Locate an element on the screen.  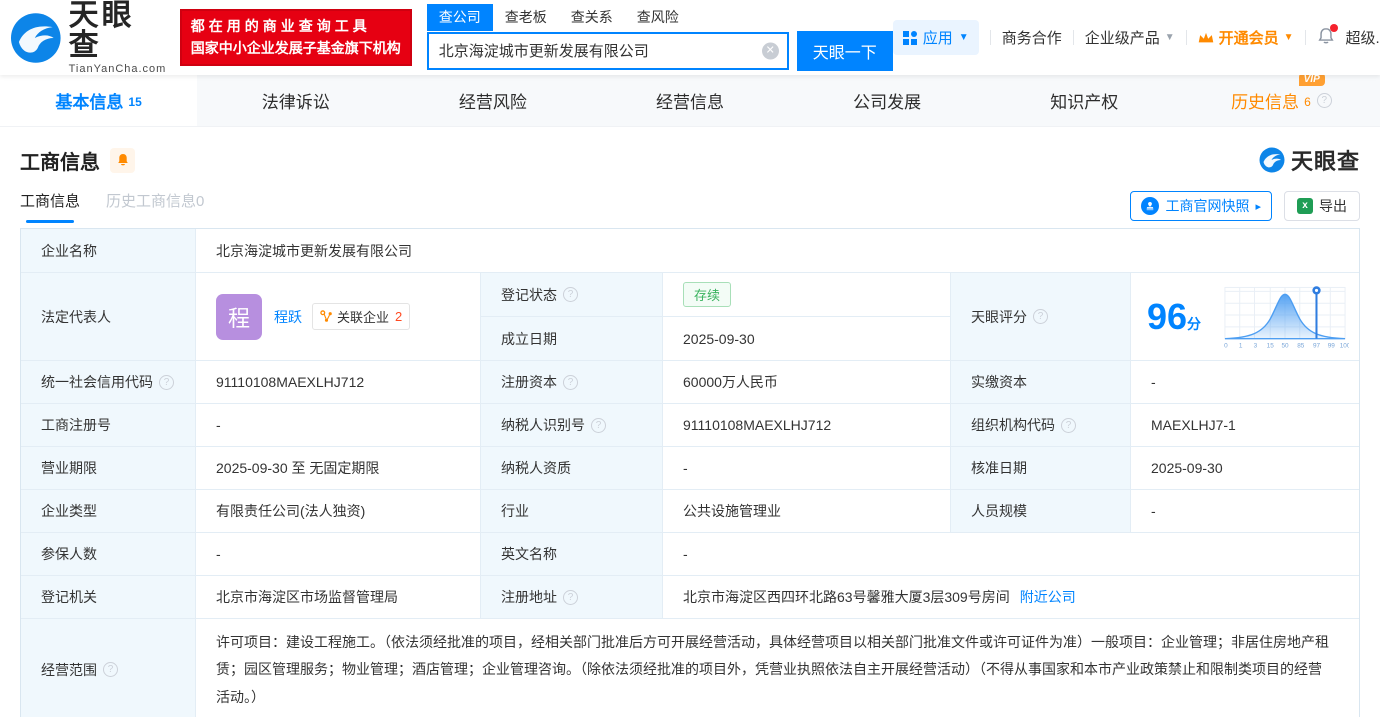
field-label-wrap: 经营范围 ? is located at coordinates (108, 668).